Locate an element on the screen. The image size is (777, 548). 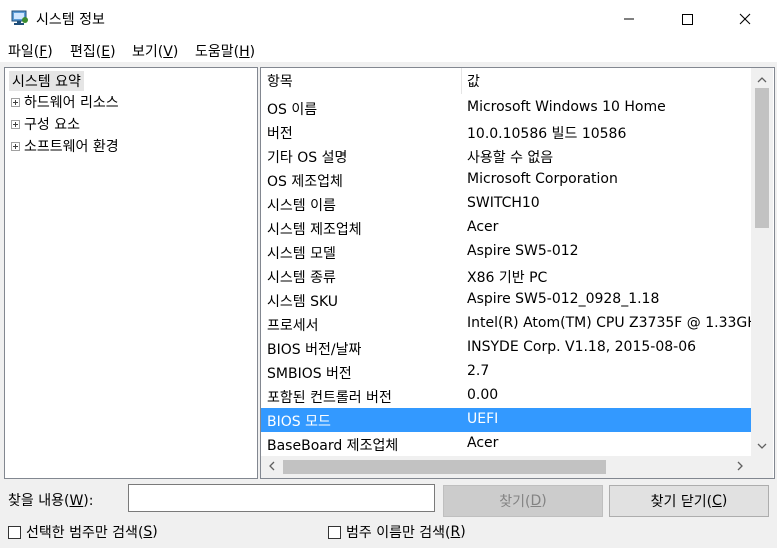
row-item: BaseBoard 제조업체 is located at coordinates (333, 446).